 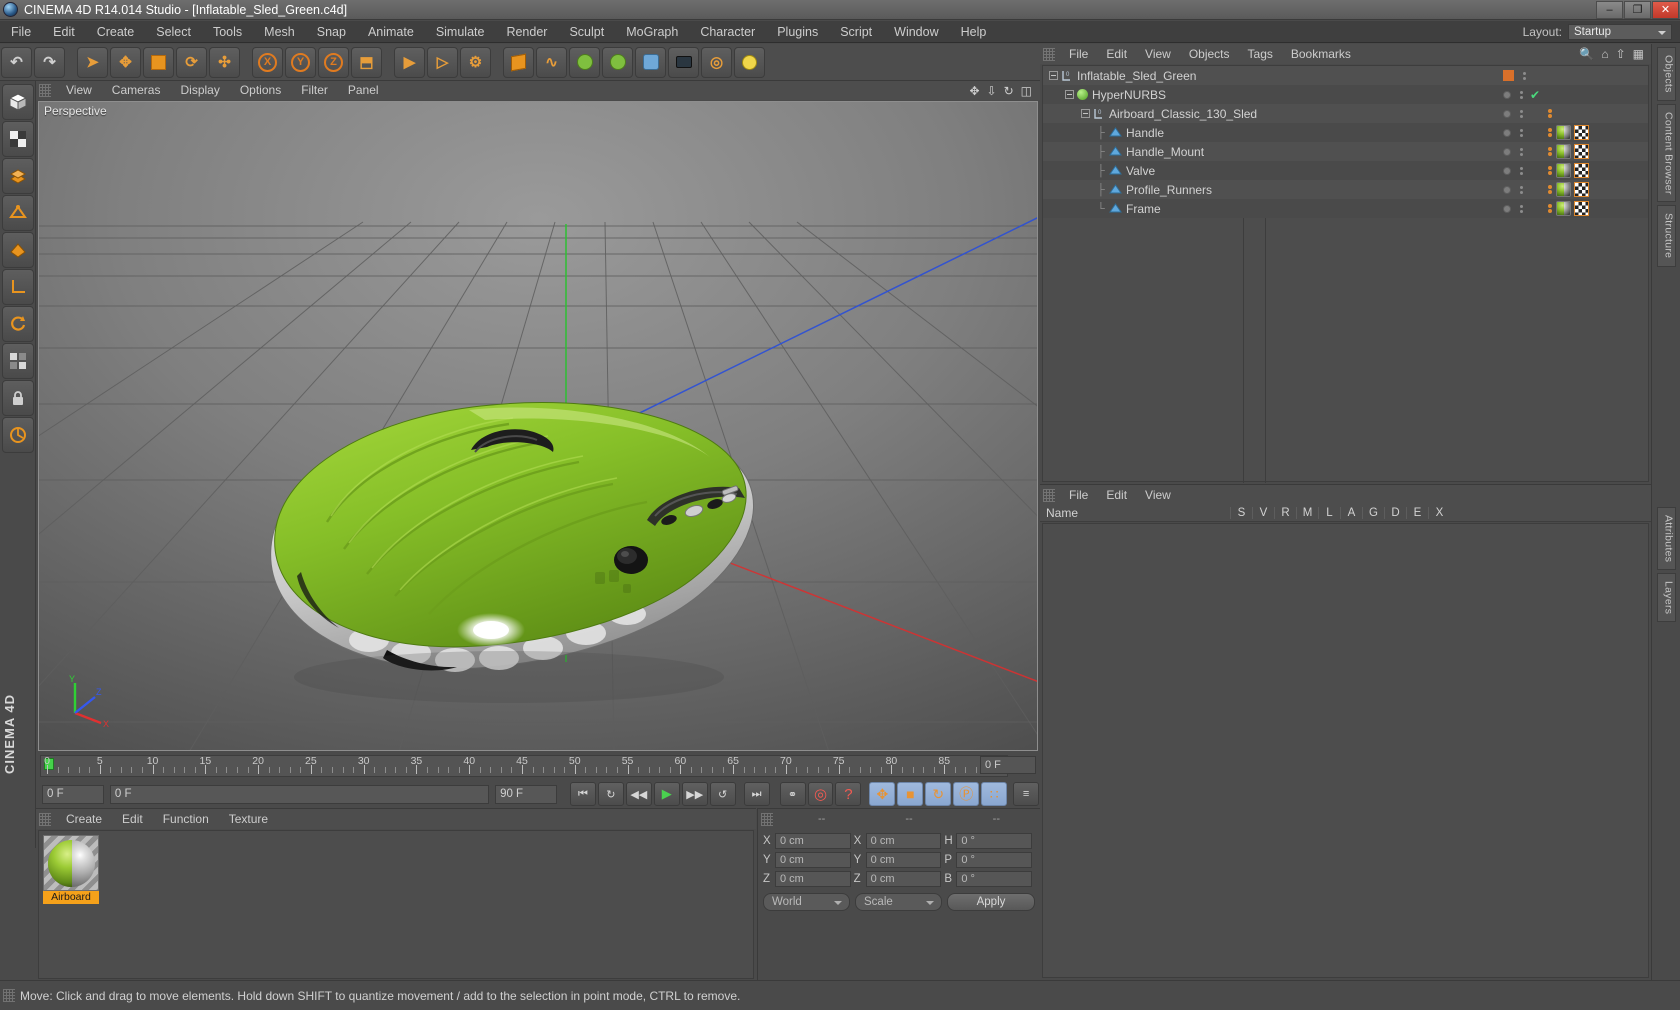 What do you see at coordinates (910, 794) in the screenshot?
I see `scale-key-button: ■` at bounding box center [910, 794].